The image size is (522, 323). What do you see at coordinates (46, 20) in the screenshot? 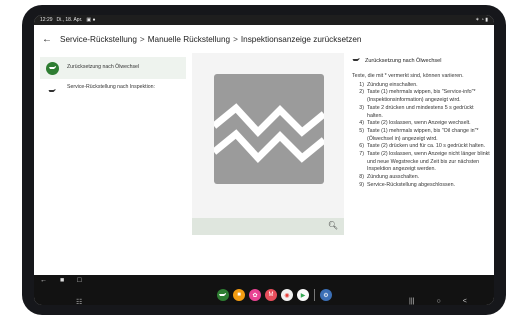
I see `status-time: 12:29` at bounding box center [46, 20].